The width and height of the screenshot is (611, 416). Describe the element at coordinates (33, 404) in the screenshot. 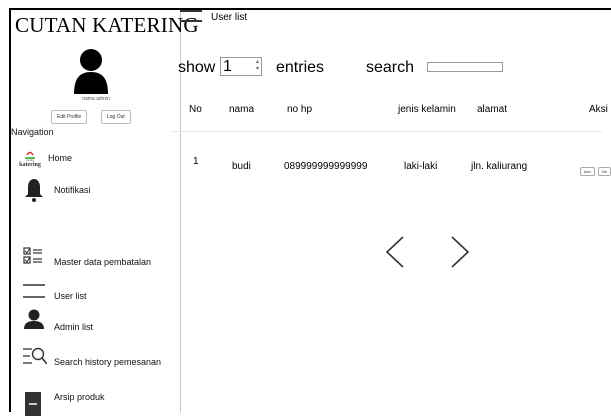

I see `archive-icon` at that location.